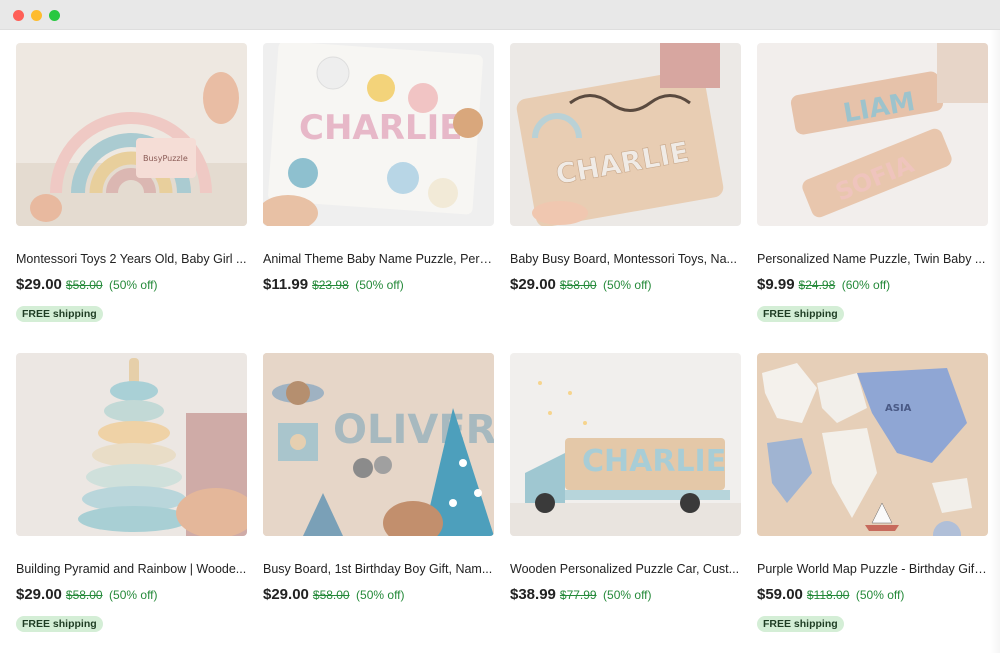 The width and height of the screenshot is (1000, 653). Describe the element at coordinates (898, 408) in the screenshot. I see `product-image-label: ASIA` at that location.